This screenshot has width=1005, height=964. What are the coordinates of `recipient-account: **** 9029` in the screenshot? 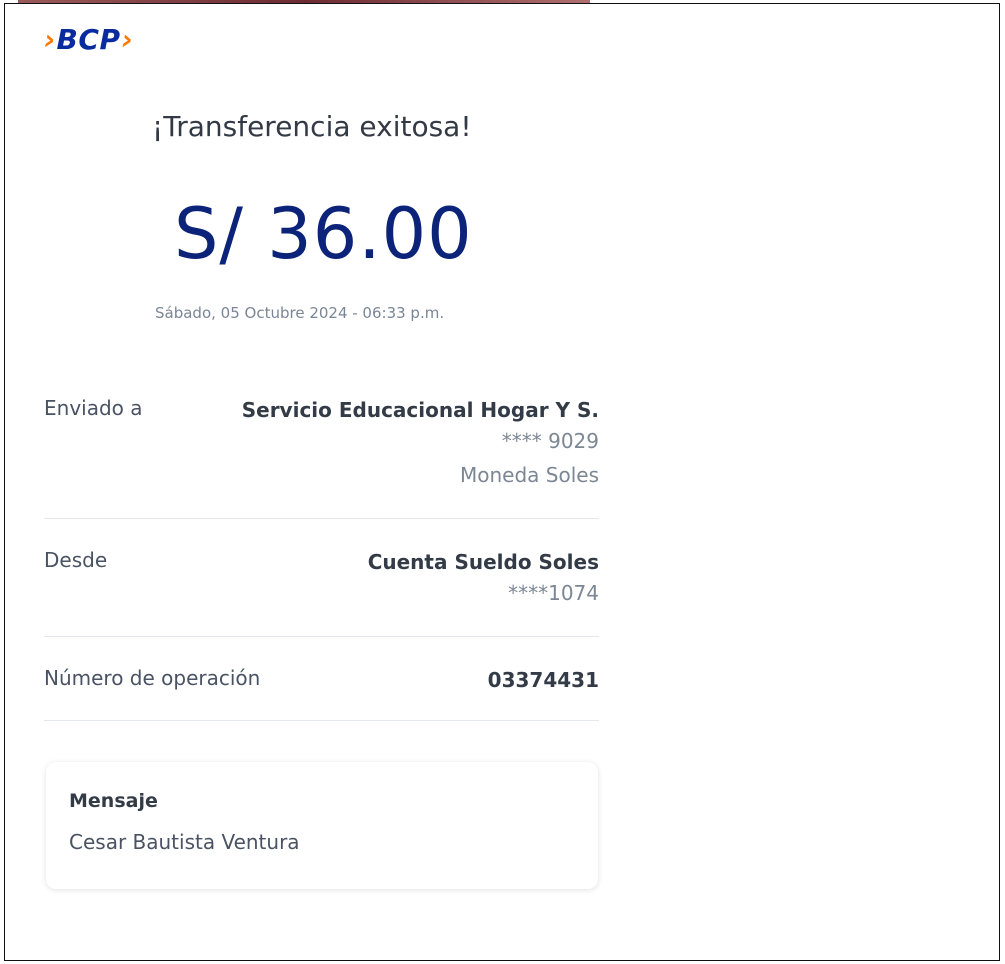 It's located at (550, 441).